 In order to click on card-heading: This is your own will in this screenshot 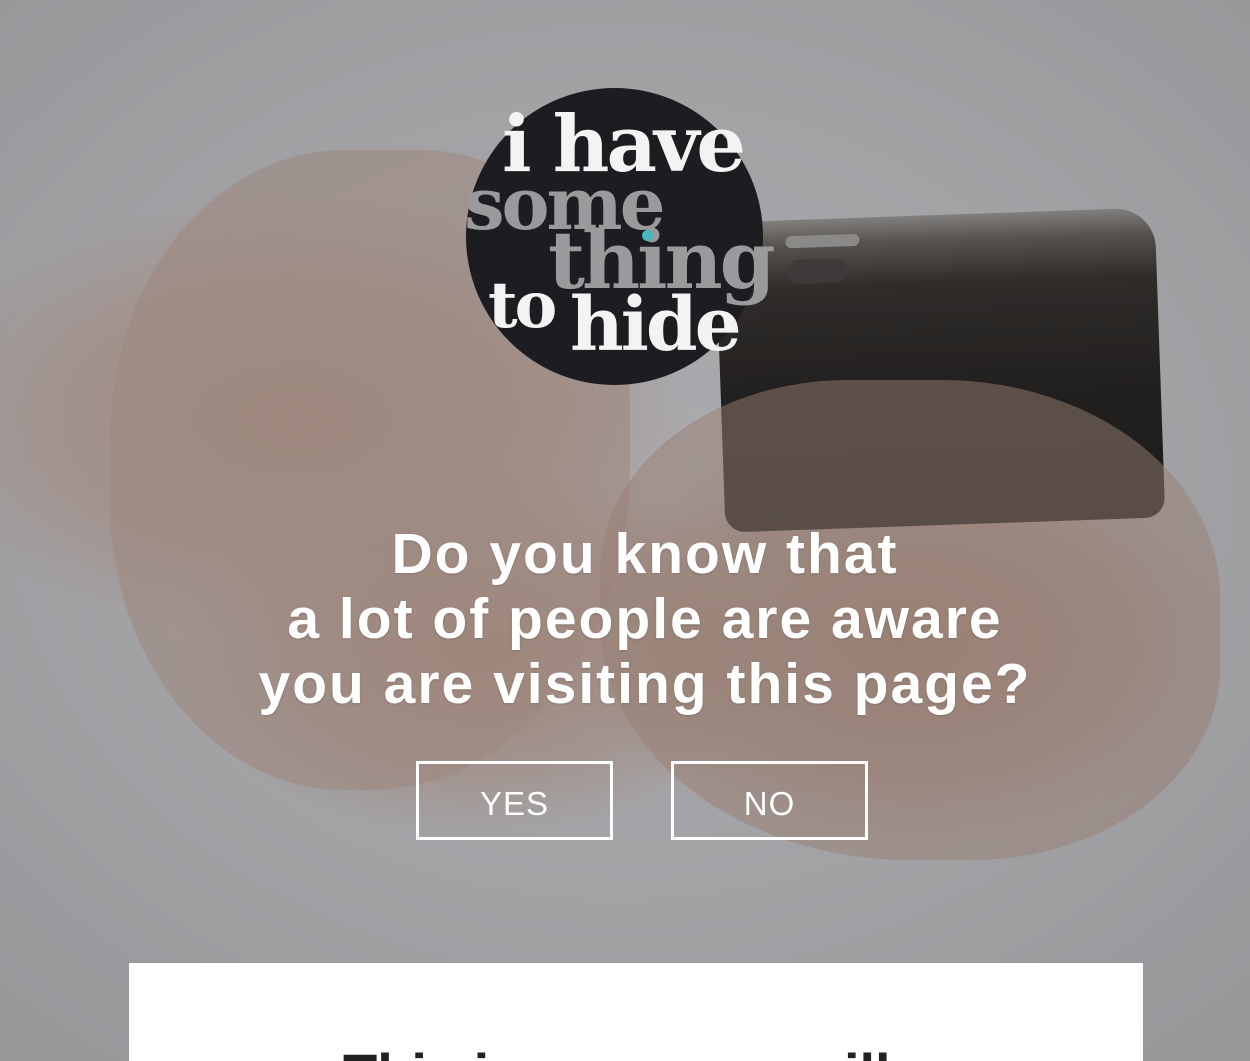, I will do `click(617, 1051)`.